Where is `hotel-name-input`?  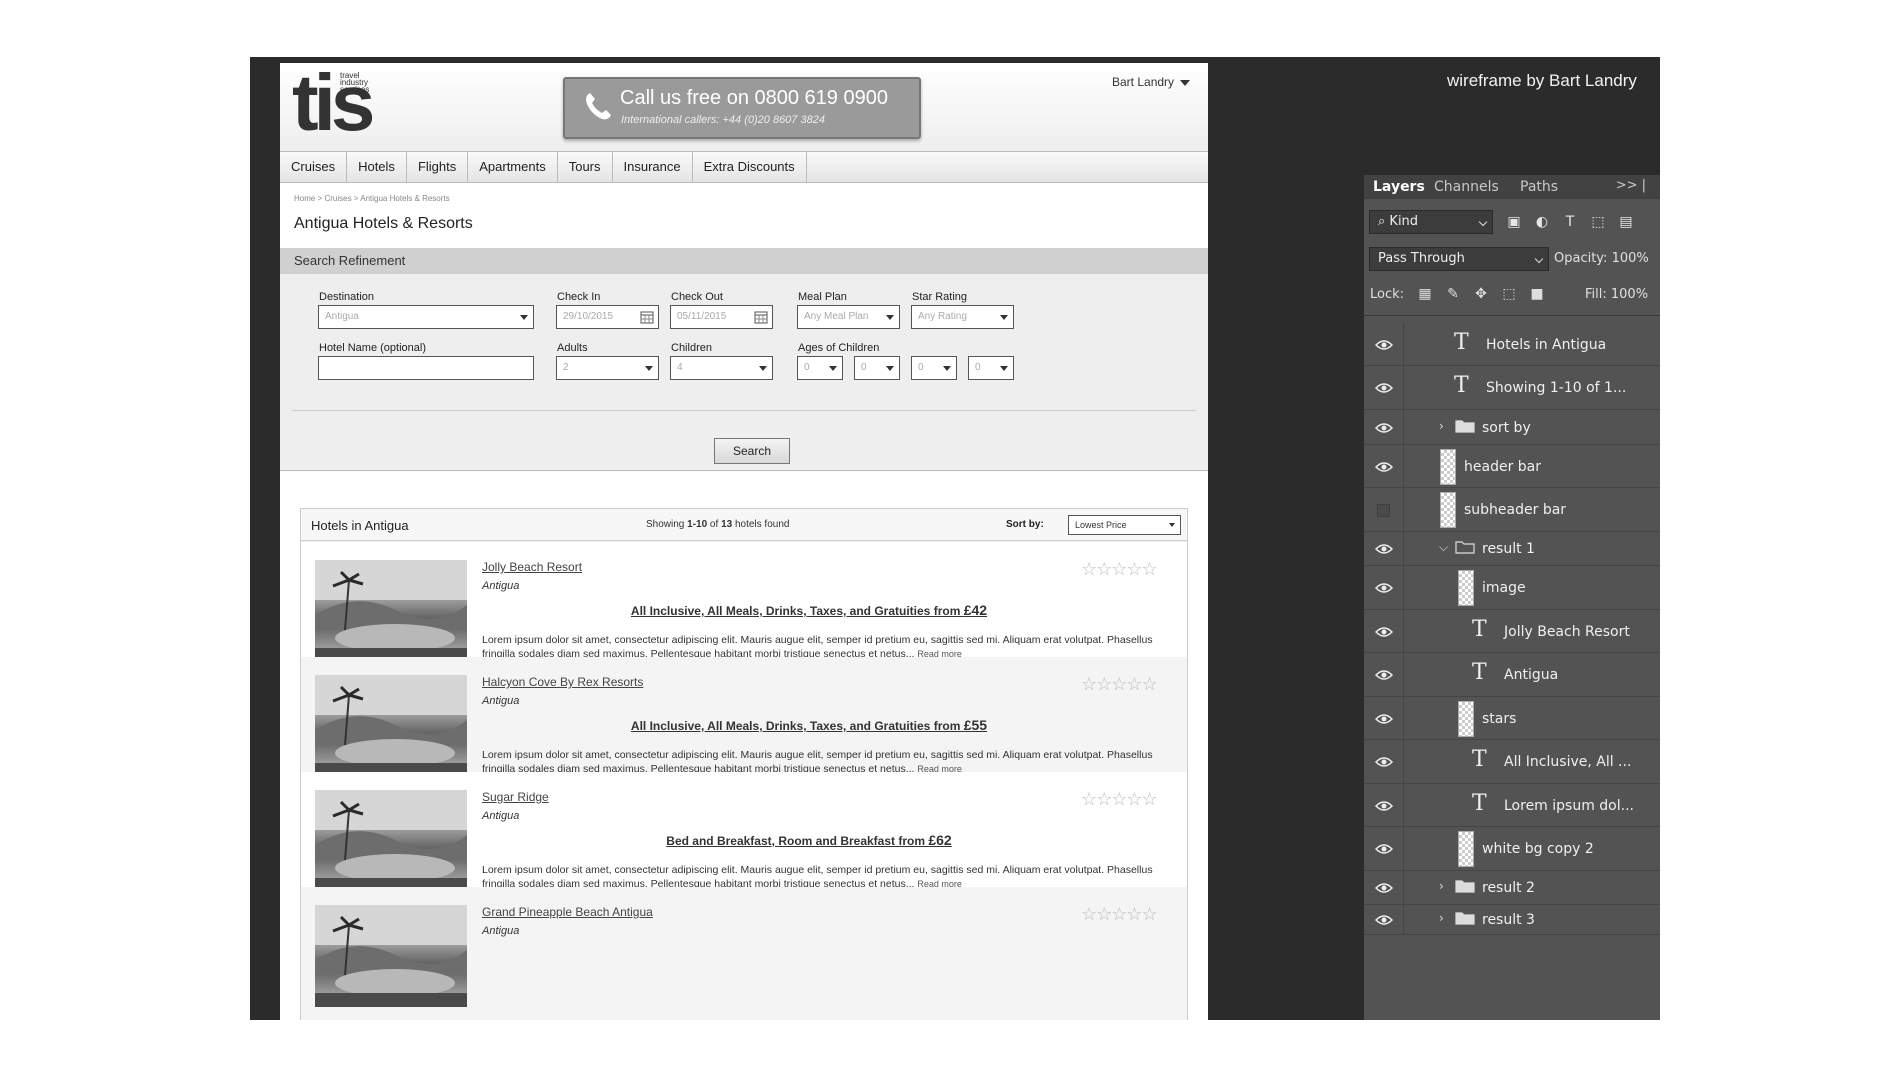
hotel-name-input is located at coordinates (426, 368).